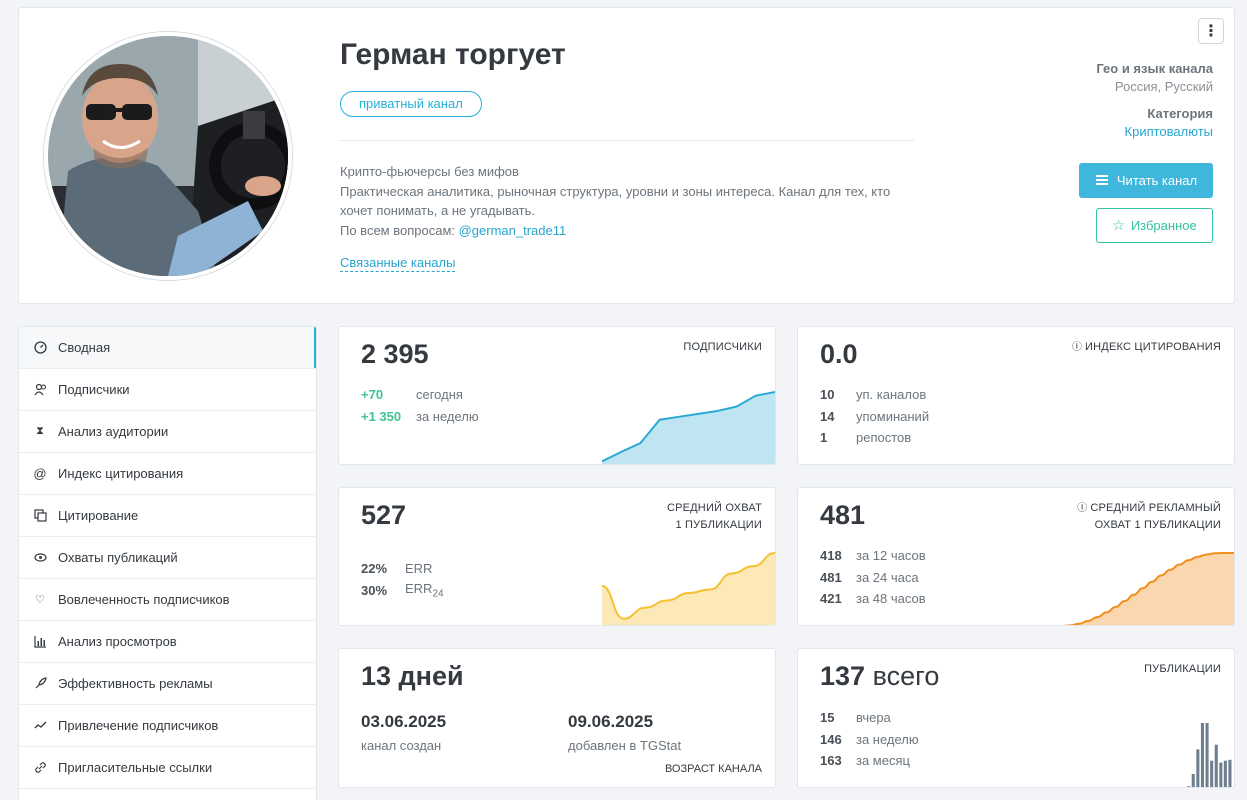 This screenshot has height=800, width=1247. I want to click on publications-title: публикации, so click(1182, 669).